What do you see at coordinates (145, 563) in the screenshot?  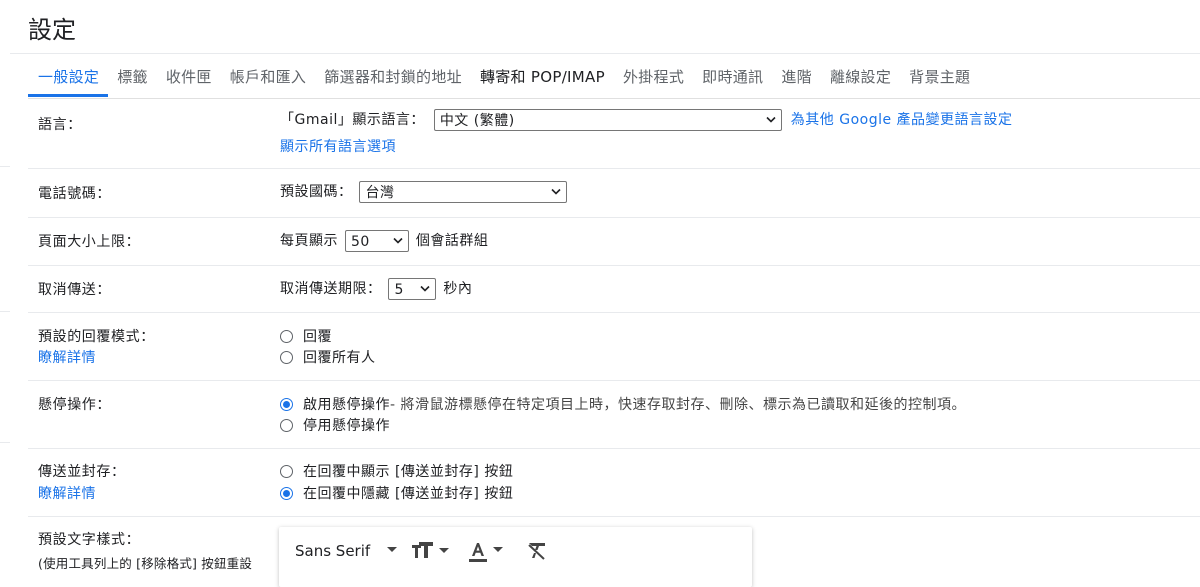 I see `text-style-note: (使用工具列上的 [移除格式] 按鈕重設` at bounding box center [145, 563].